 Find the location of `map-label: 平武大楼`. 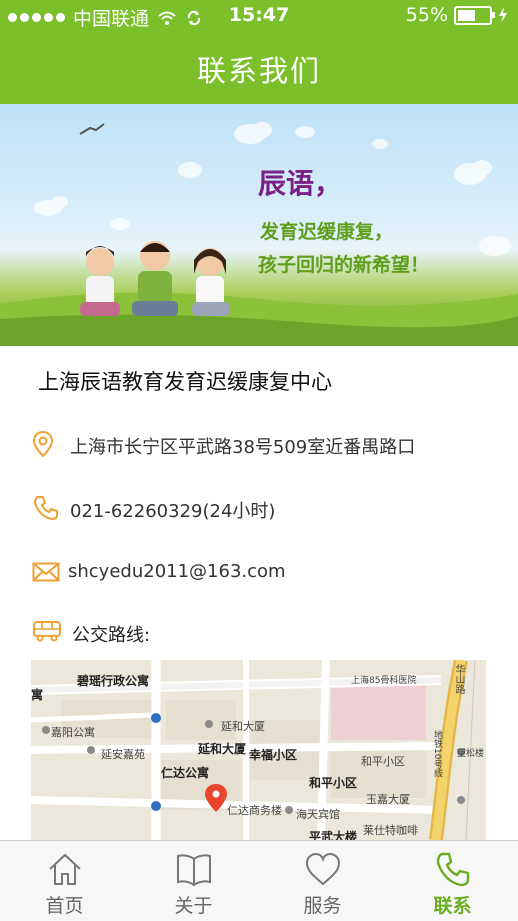

map-label: 平武大楼 is located at coordinates (333, 835).